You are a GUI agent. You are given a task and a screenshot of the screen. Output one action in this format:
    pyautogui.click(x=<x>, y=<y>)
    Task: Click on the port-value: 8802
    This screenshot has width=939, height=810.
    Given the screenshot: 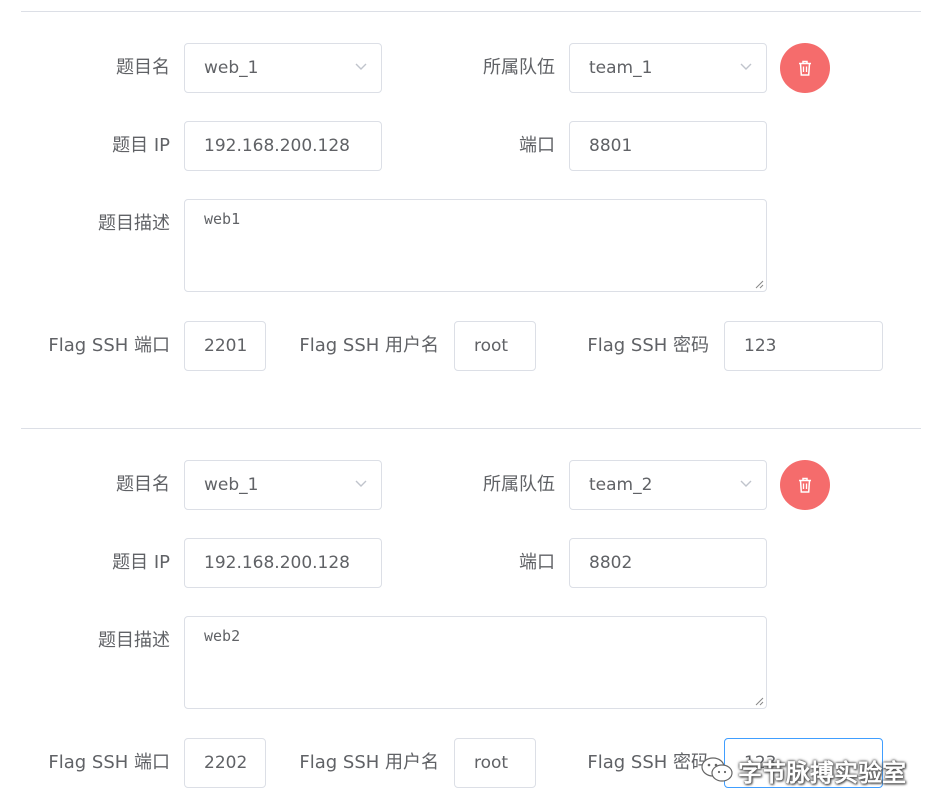 What is the action you would take?
    pyautogui.click(x=611, y=563)
    